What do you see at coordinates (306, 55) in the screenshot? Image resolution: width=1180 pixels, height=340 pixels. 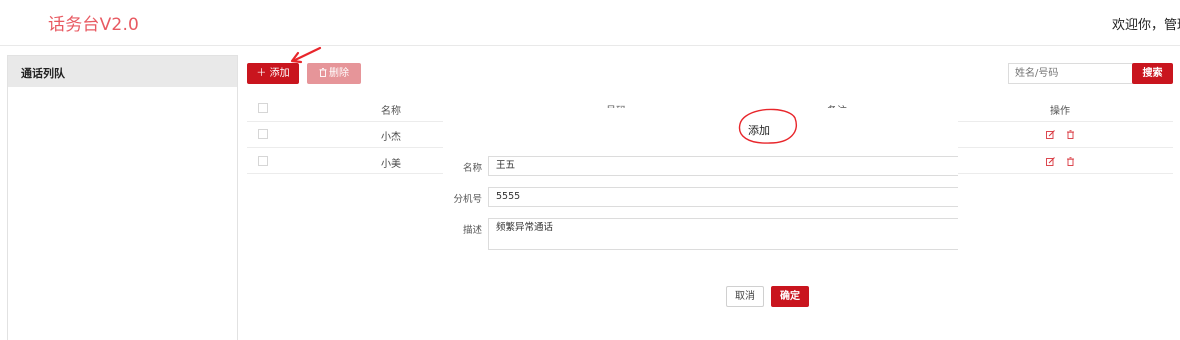 I see `annotation-arrow-icon` at bounding box center [306, 55].